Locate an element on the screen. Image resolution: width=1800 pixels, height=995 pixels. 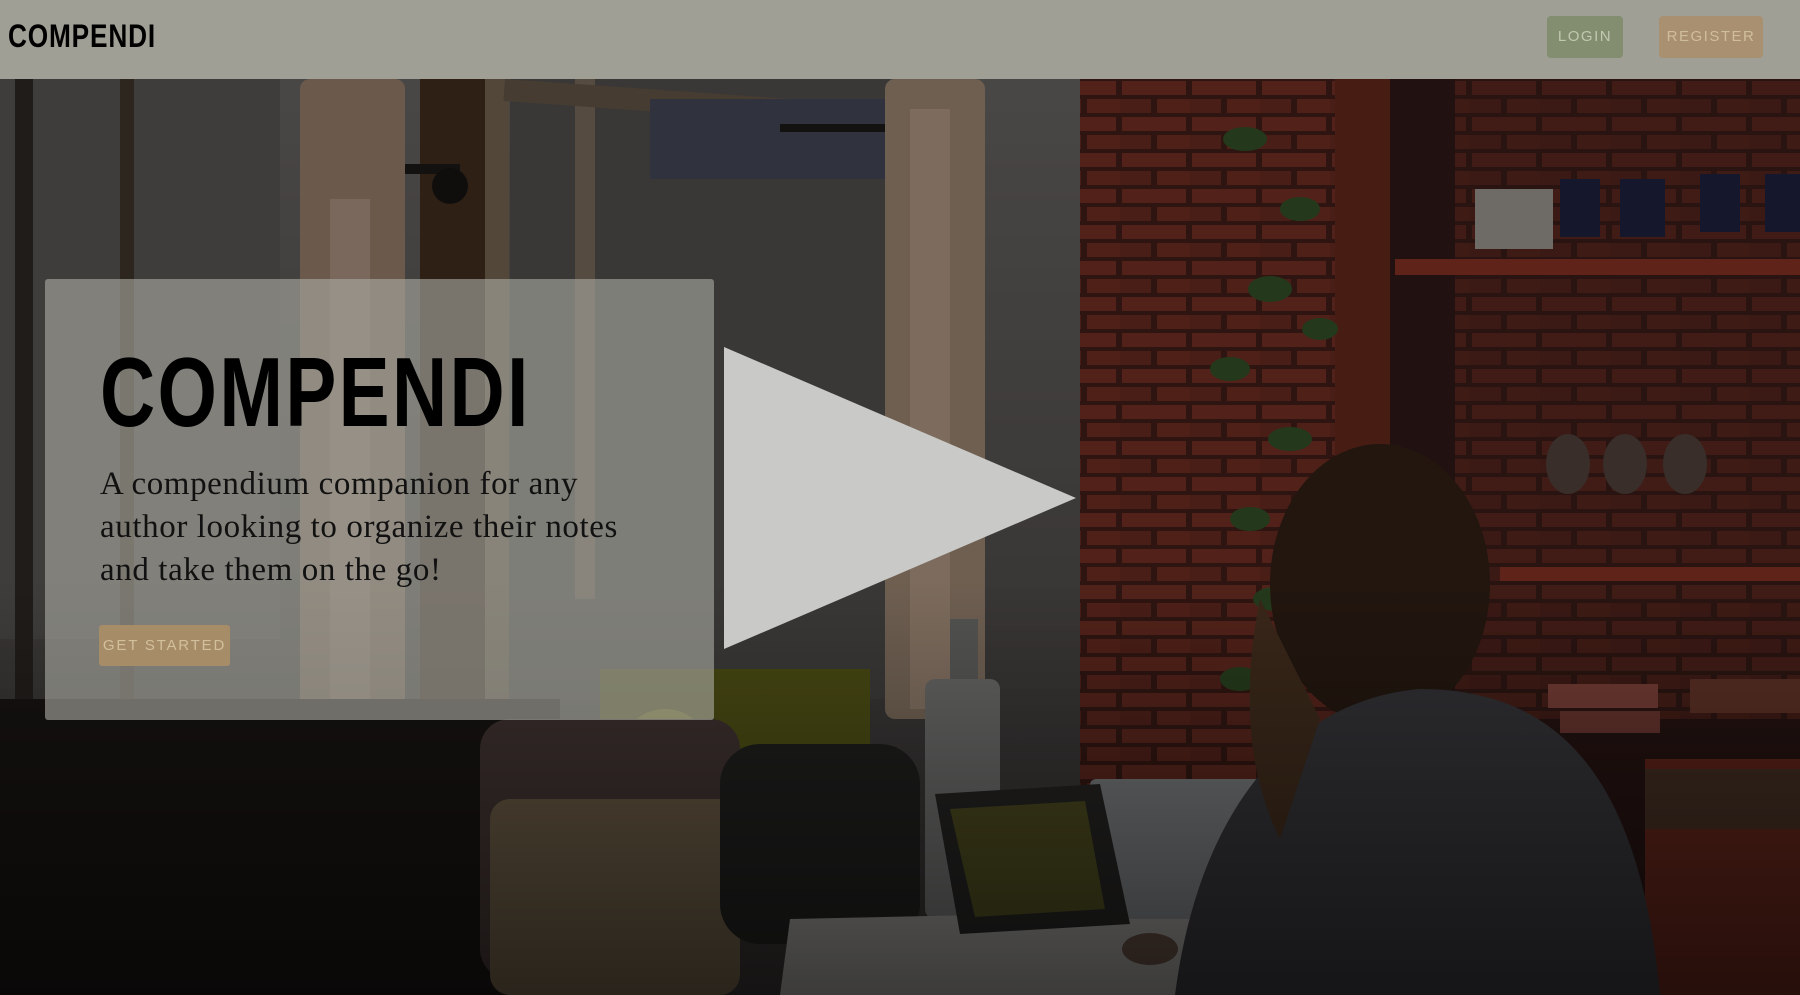
login-button: LOGIN is located at coordinates (1585, 37).